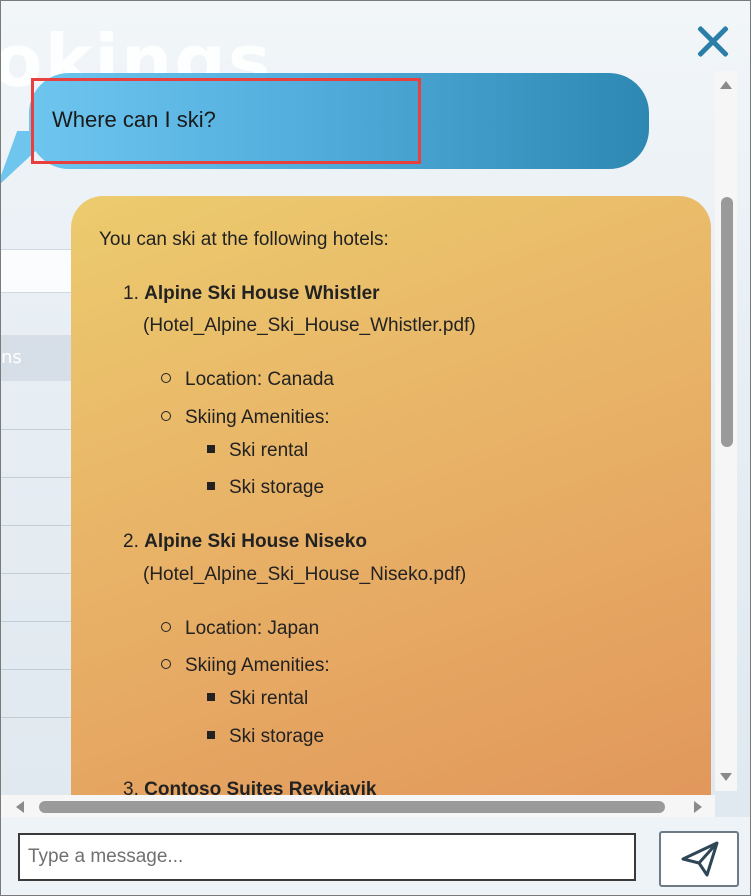 This screenshot has width=751, height=896. What do you see at coordinates (712, 42) in the screenshot?
I see `close-icon` at bounding box center [712, 42].